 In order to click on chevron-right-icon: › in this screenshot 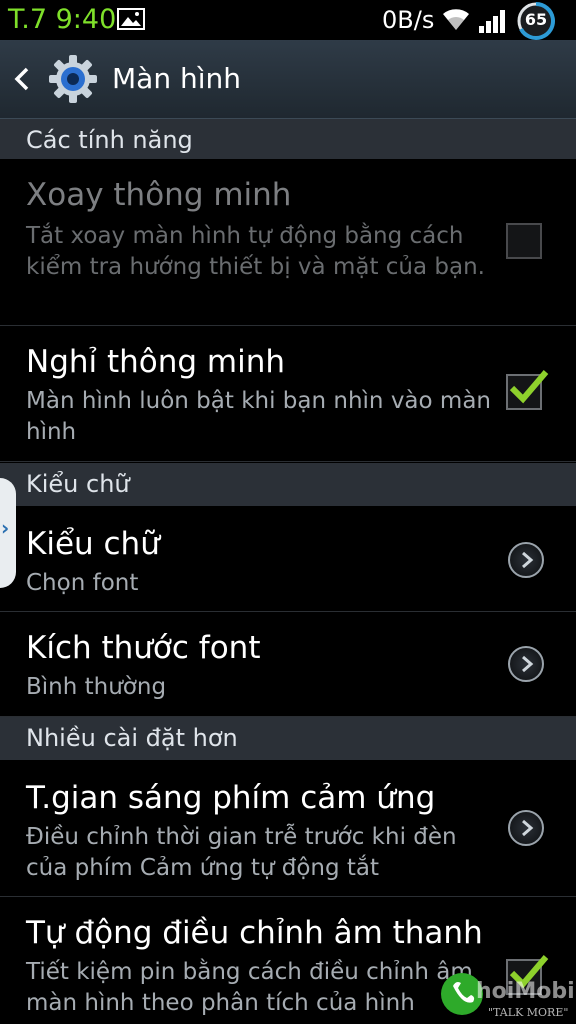, I will do `click(5, 528)`.